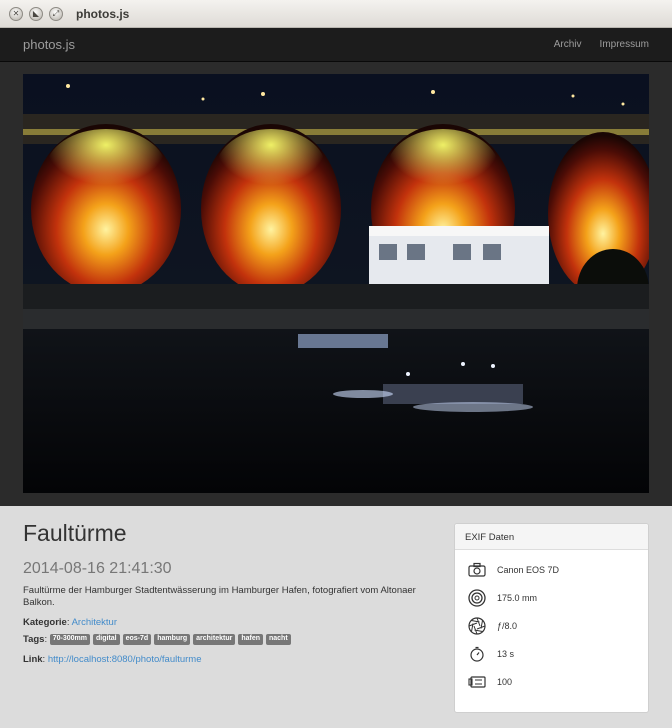  Describe the element at coordinates (125, 659) in the screenshot. I see `photo-permalink: http://localhost:8080/photo/faulturme` at that location.